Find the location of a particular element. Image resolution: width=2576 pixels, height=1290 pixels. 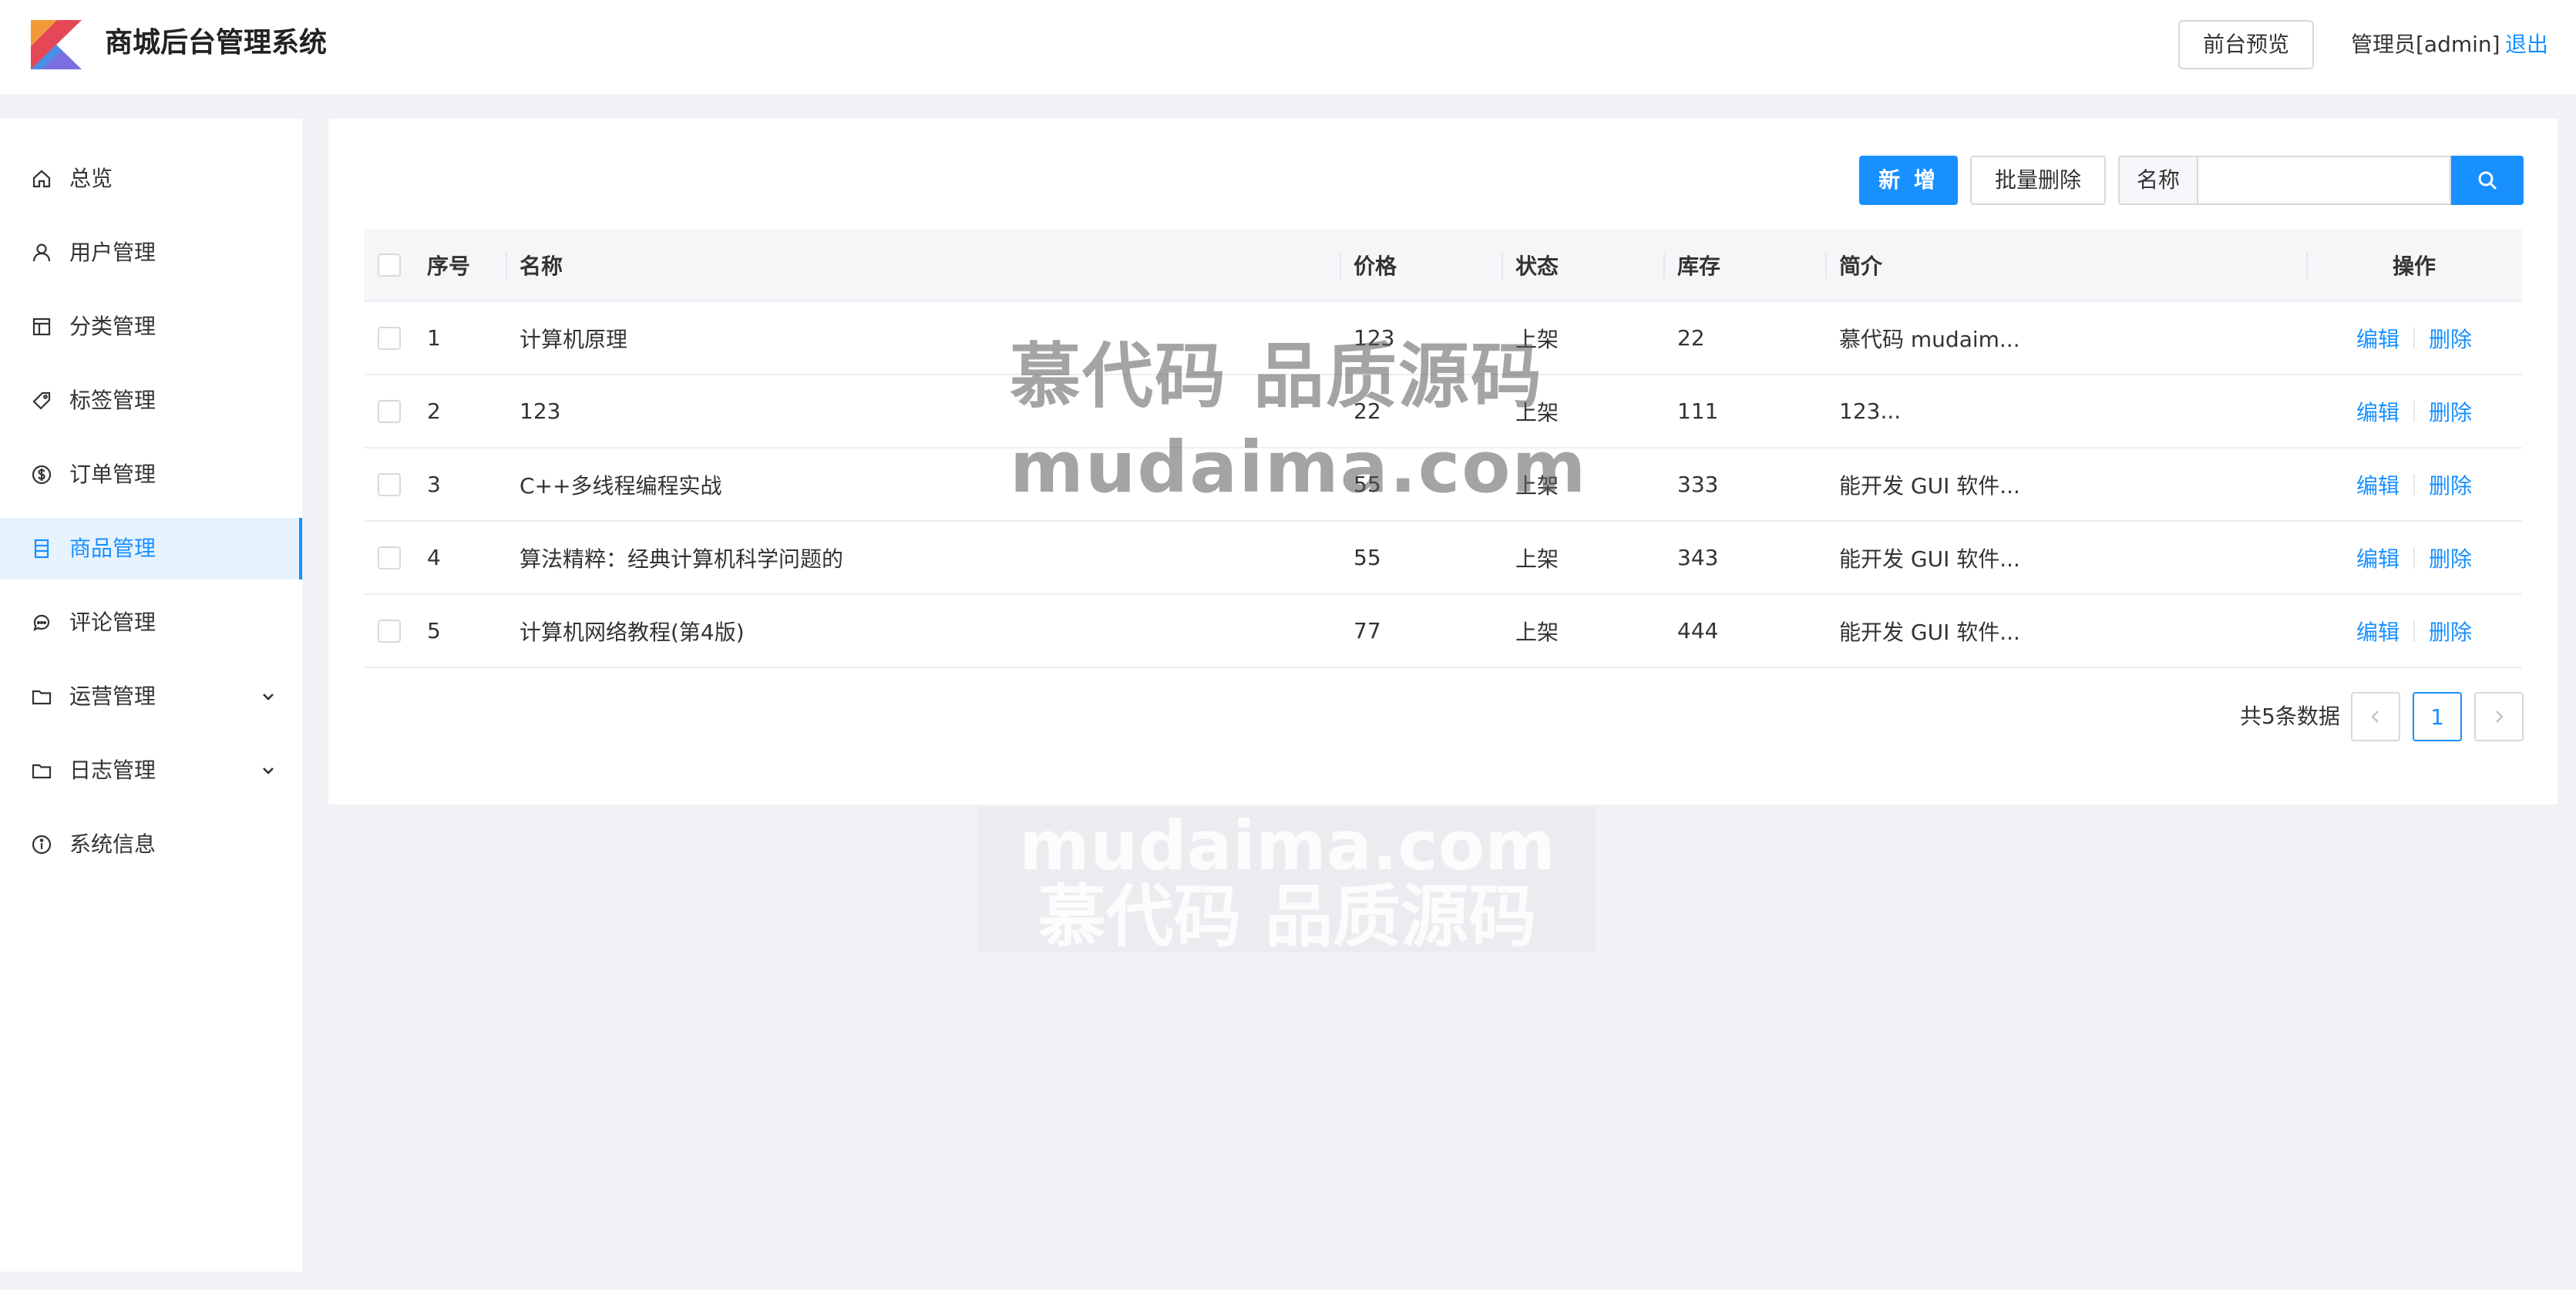

watermark-overlay: 慕代码 品质源码 mudaima.com is located at coordinates (1299, 422).